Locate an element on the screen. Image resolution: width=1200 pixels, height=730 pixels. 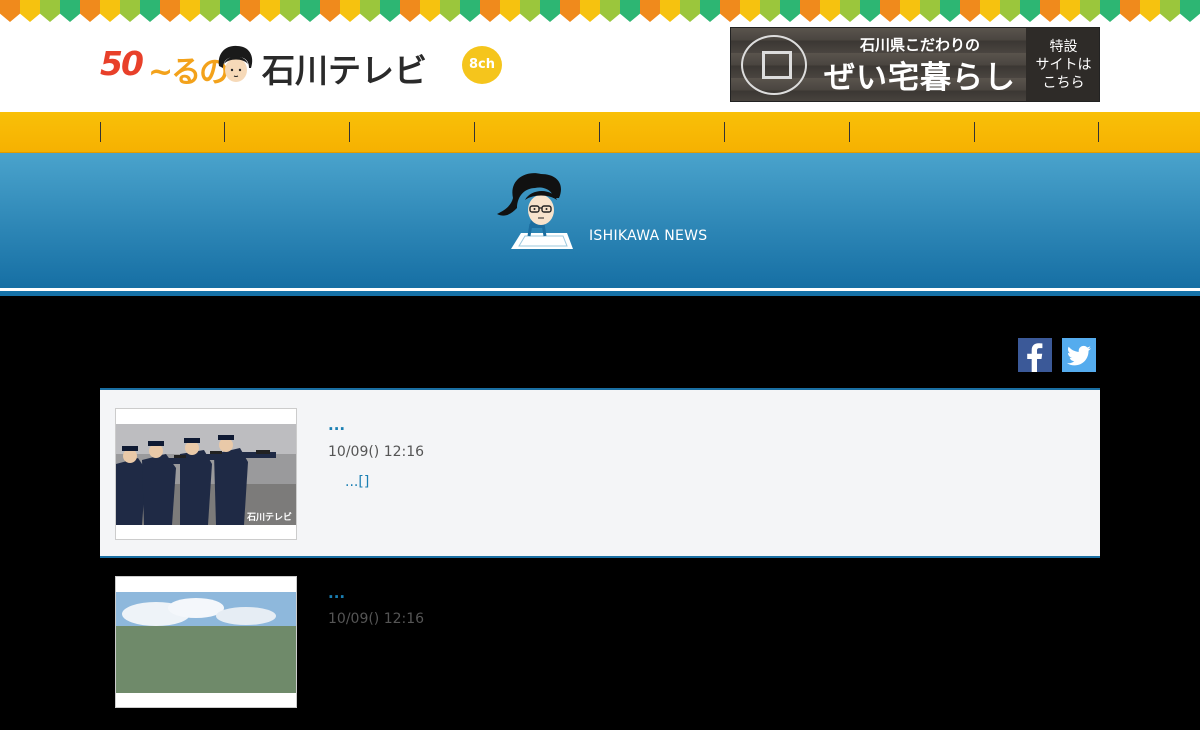
news-thumbnail-image is located at coordinates (206, 642).